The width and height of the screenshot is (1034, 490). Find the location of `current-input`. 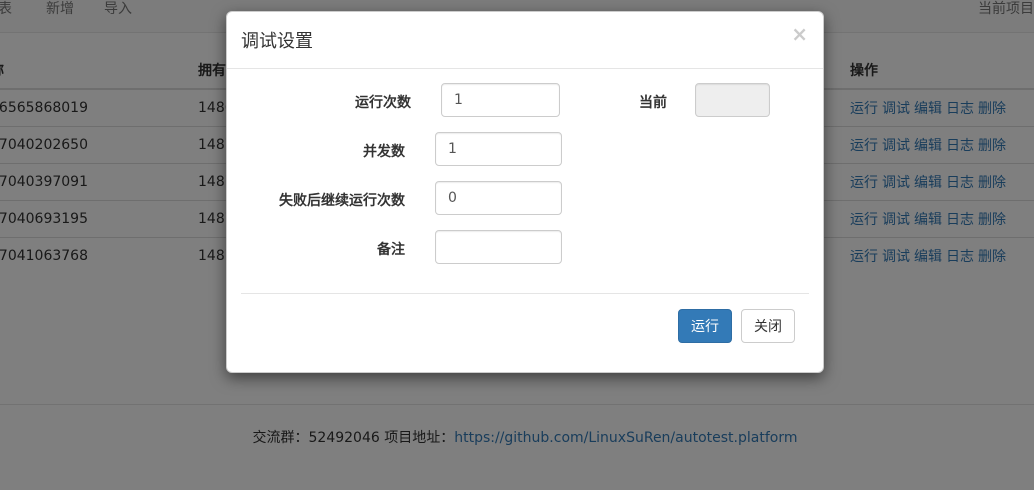

current-input is located at coordinates (732, 100).